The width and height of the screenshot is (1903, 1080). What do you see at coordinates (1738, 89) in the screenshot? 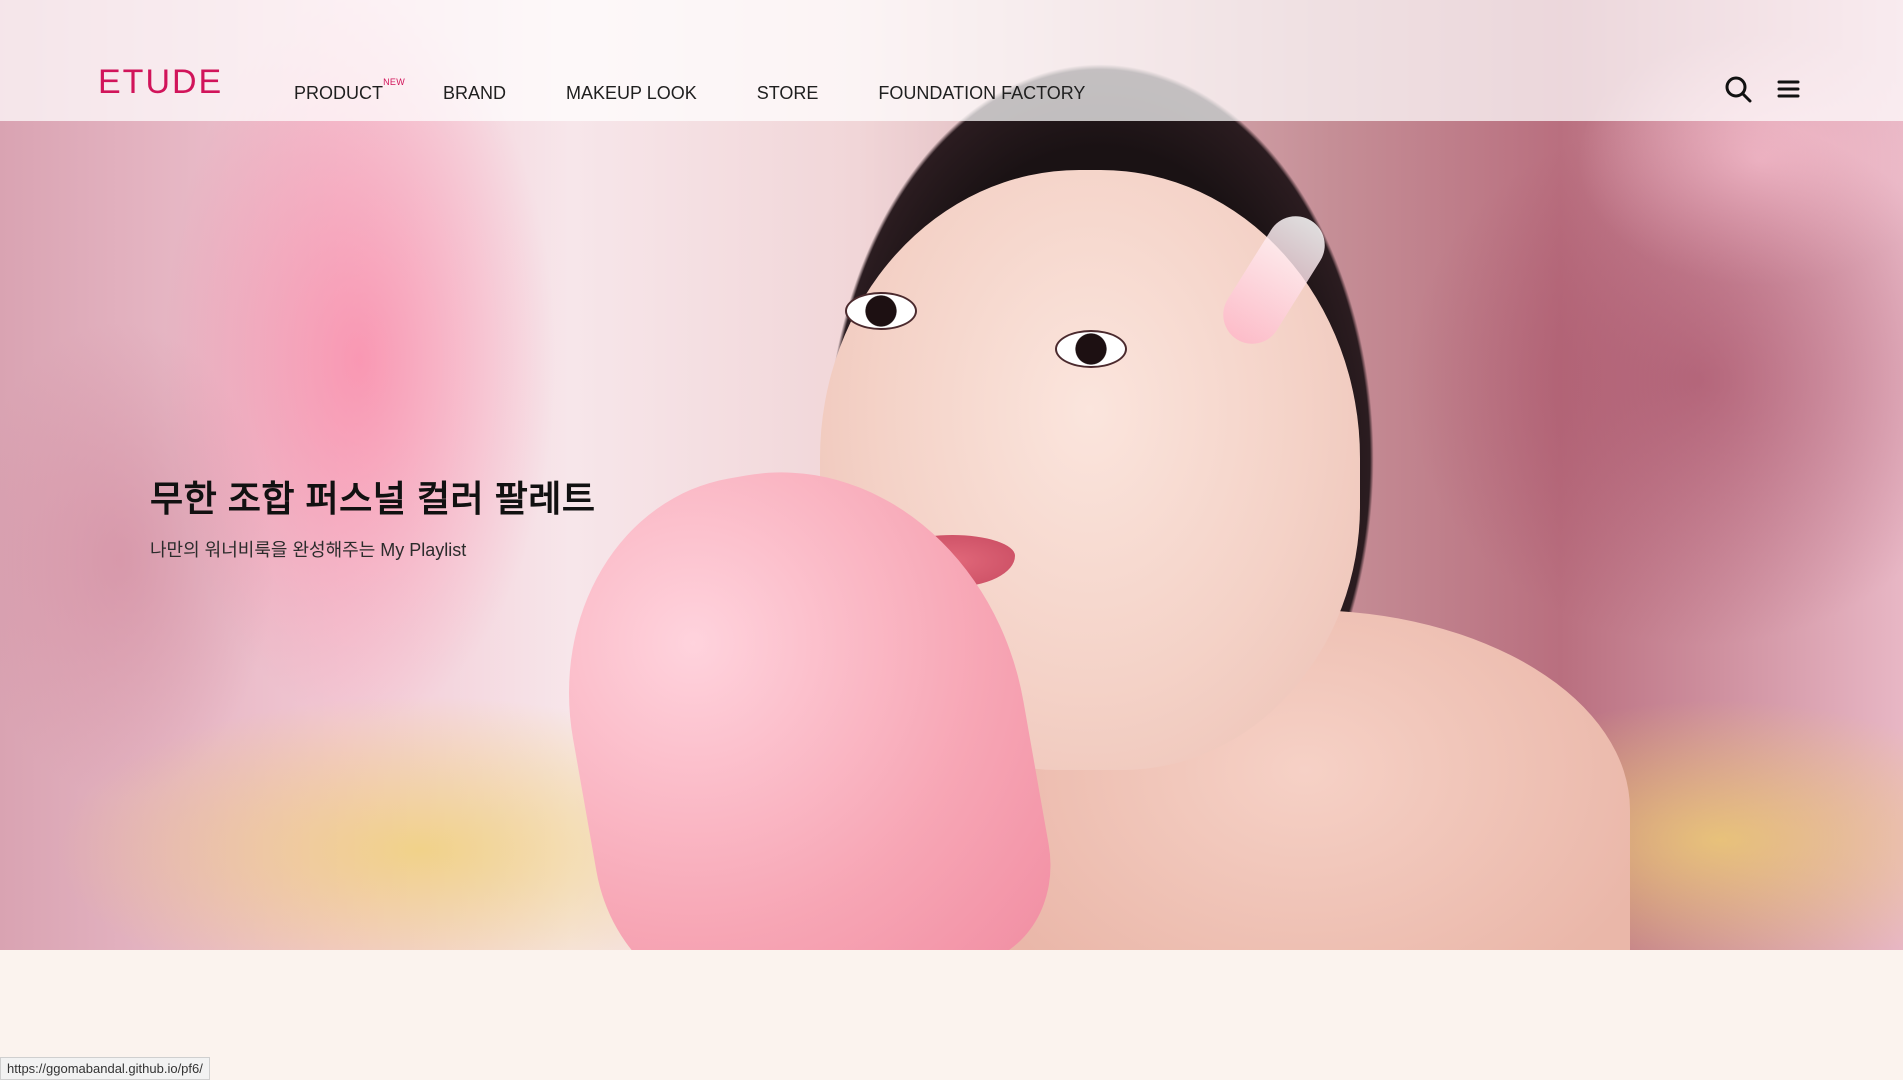
I see `search-icon` at bounding box center [1738, 89].